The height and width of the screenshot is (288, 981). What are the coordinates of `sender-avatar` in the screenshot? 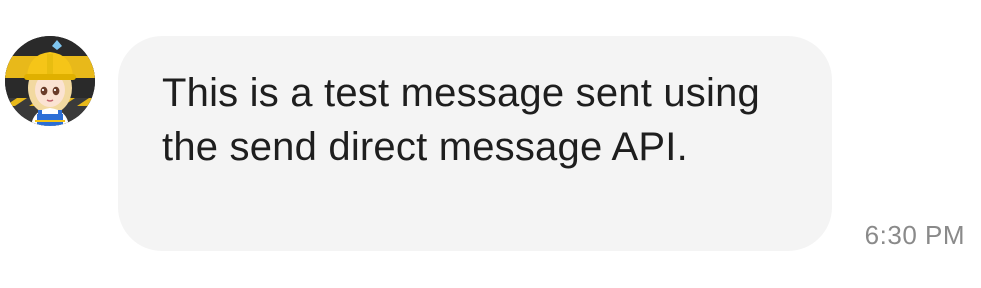 It's located at (50, 81).